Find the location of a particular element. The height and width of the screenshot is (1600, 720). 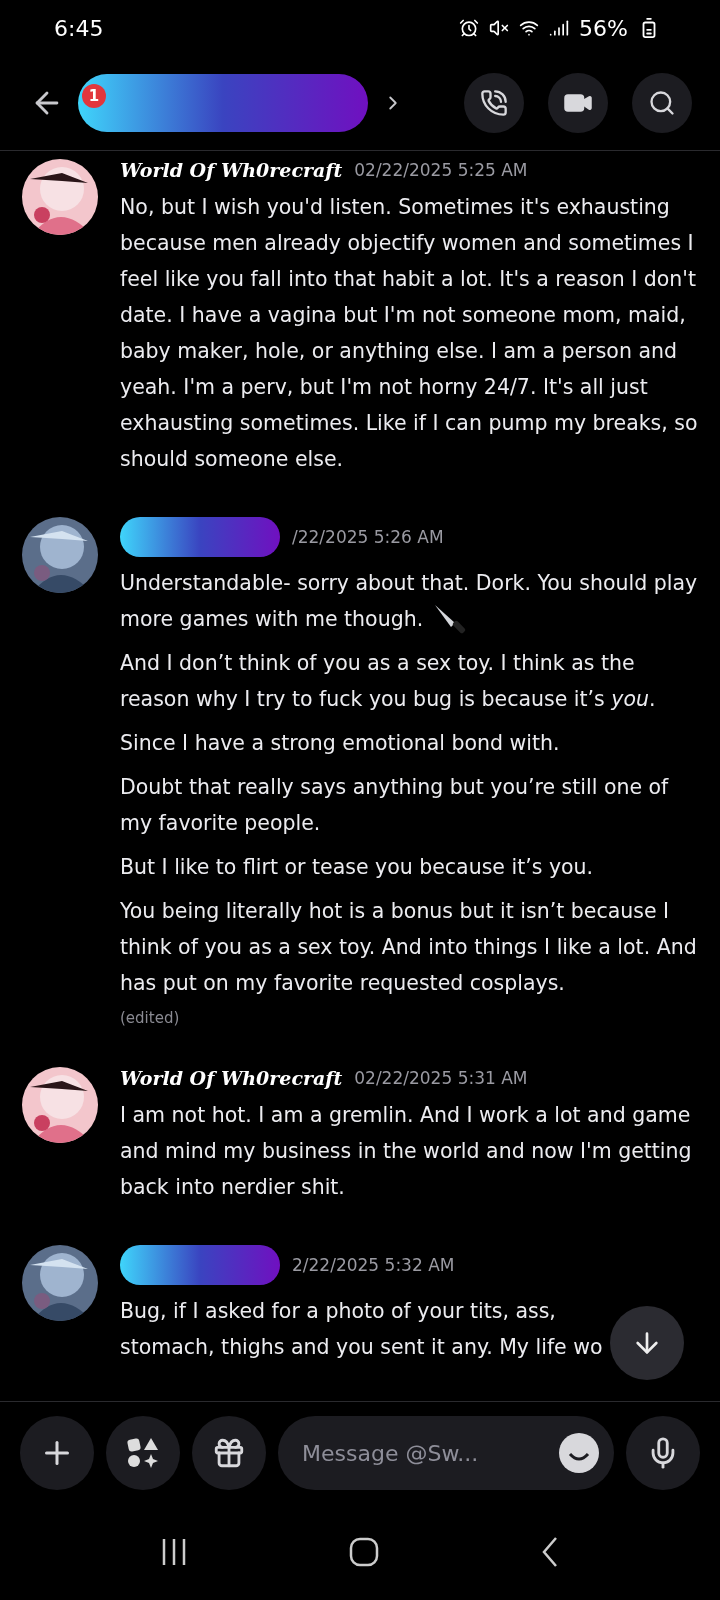

status-time: 6:45 is located at coordinates (79, 28).